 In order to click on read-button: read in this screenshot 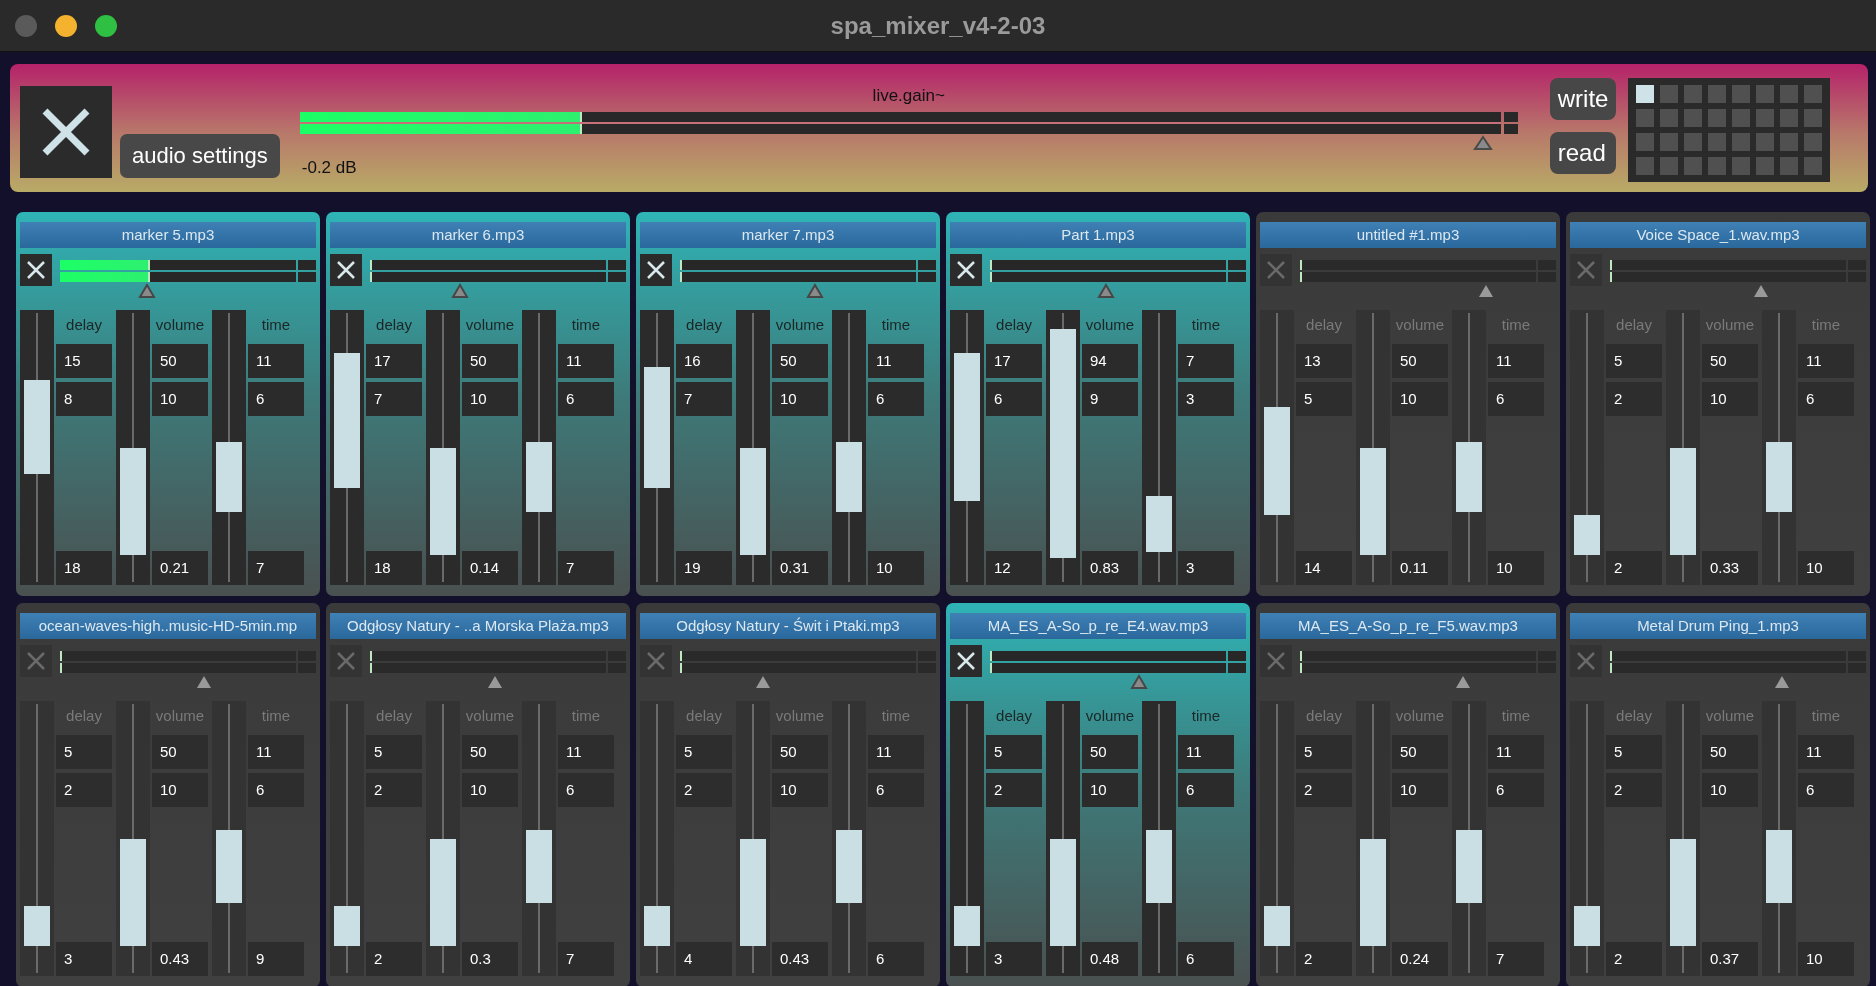, I will do `click(1583, 153)`.